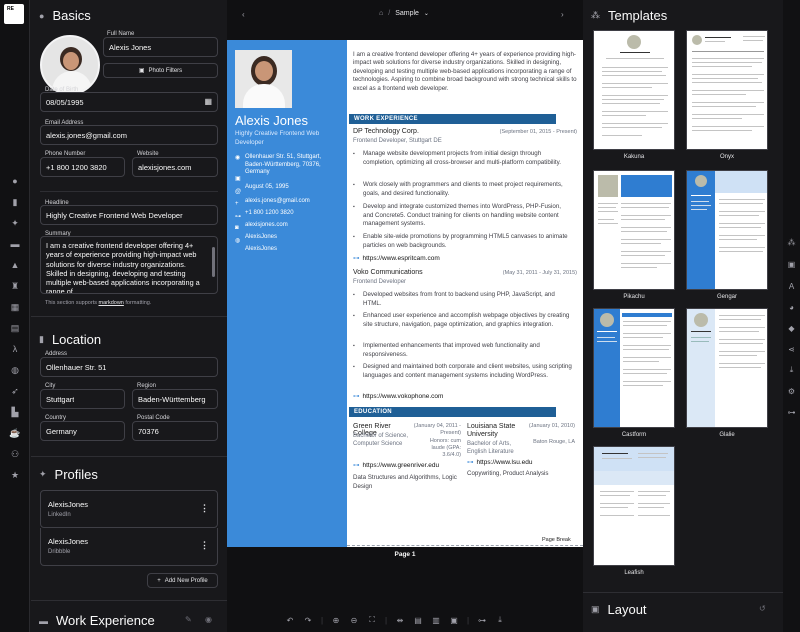  Describe the element at coordinates (290, 620) in the screenshot. I see `undo-icon: ↶` at that location.